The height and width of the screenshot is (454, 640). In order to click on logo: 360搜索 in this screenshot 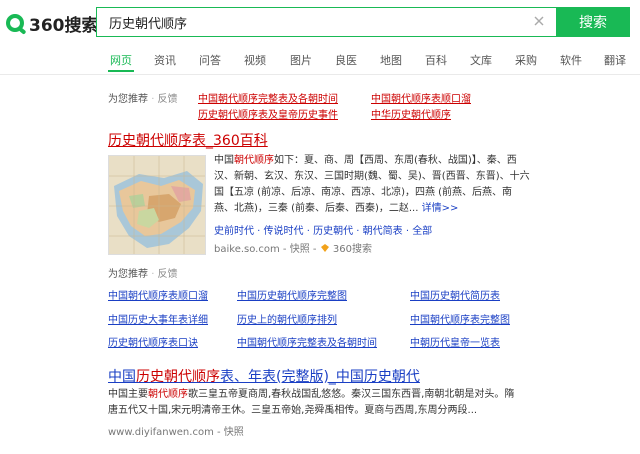, I will do `click(52, 23)`.